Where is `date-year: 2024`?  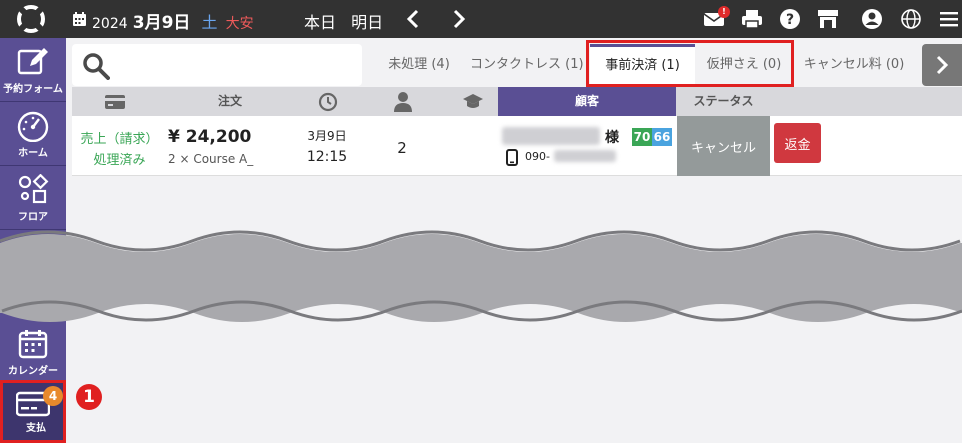 date-year: 2024 is located at coordinates (110, 24).